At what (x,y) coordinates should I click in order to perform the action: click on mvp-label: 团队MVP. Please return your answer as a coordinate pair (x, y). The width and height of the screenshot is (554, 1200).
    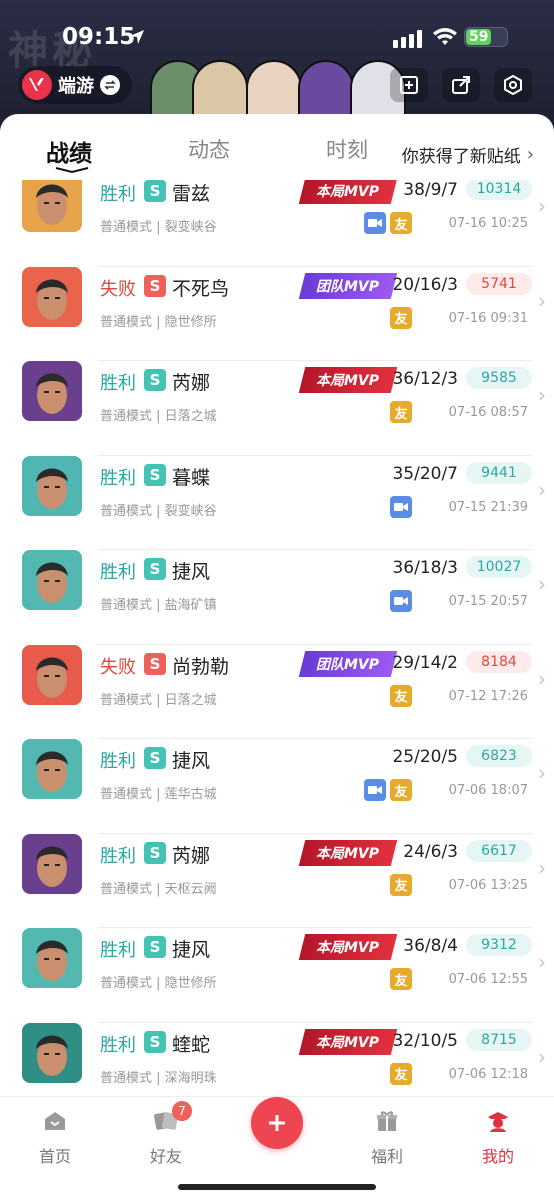
    Looking at the image, I should click on (348, 286).